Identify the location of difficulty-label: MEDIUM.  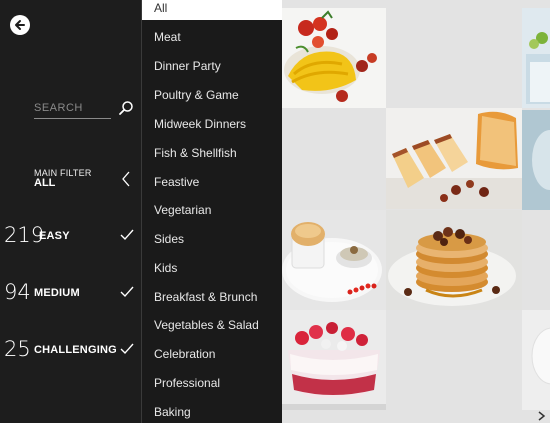
(57, 293).